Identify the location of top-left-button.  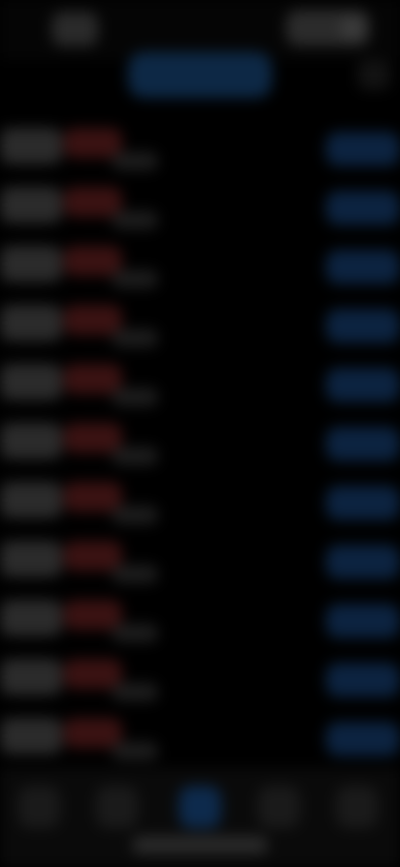
(75, 29).